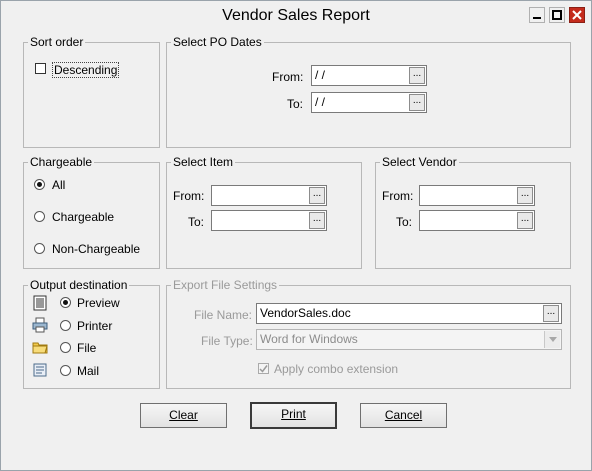 This screenshot has width=592, height=471. What do you see at coordinates (94, 326) in the screenshot?
I see `output-printer-label: Printer` at bounding box center [94, 326].